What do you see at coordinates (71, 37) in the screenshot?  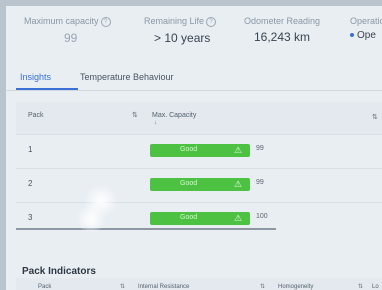 I see `metric-value: 99` at bounding box center [71, 37].